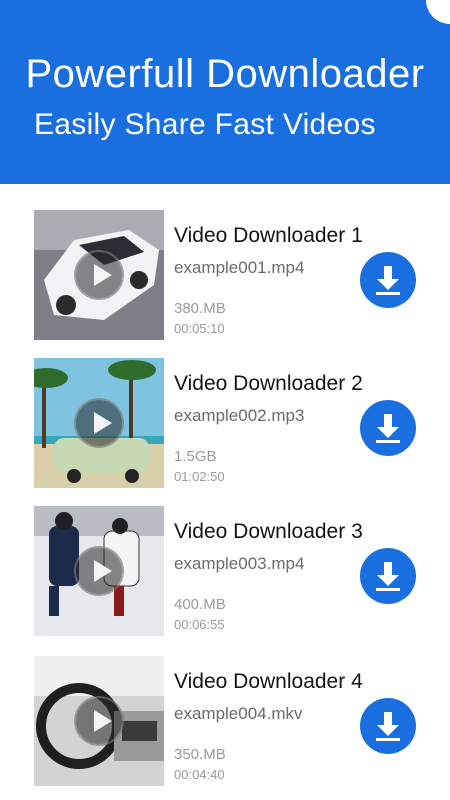 The width and height of the screenshot is (450, 800). What do you see at coordinates (199, 476) in the screenshot?
I see `video-duration: 01:02:50` at bounding box center [199, 476].